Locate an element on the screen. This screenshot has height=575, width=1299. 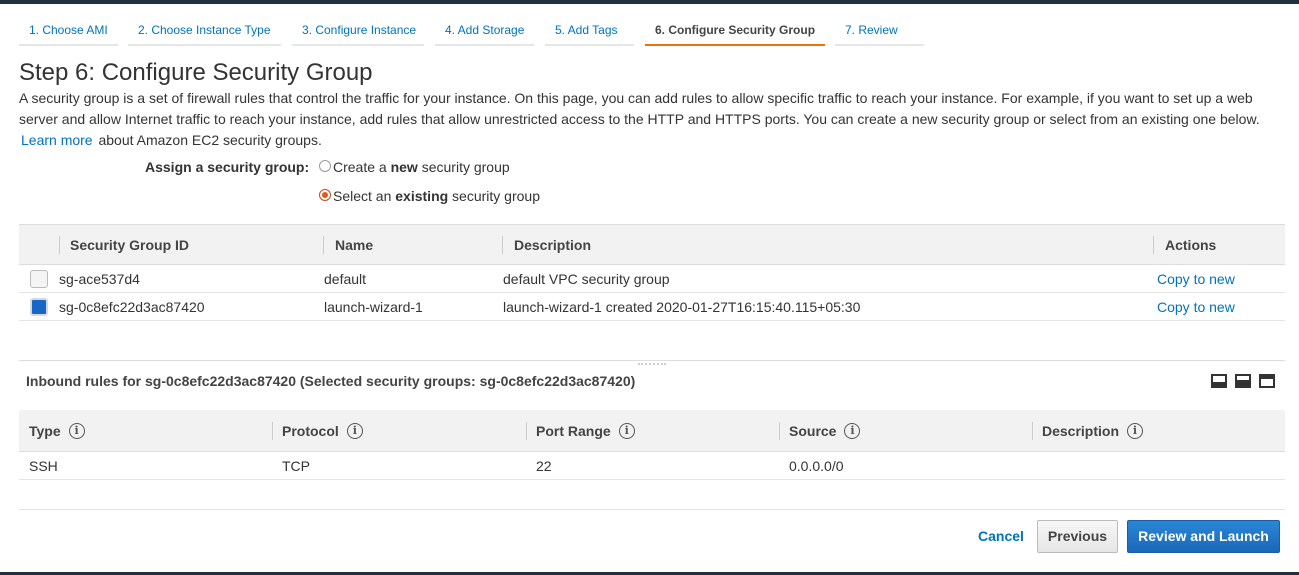
tab-add-storage: 4. Add Storage is located at coordinates (484, 30).